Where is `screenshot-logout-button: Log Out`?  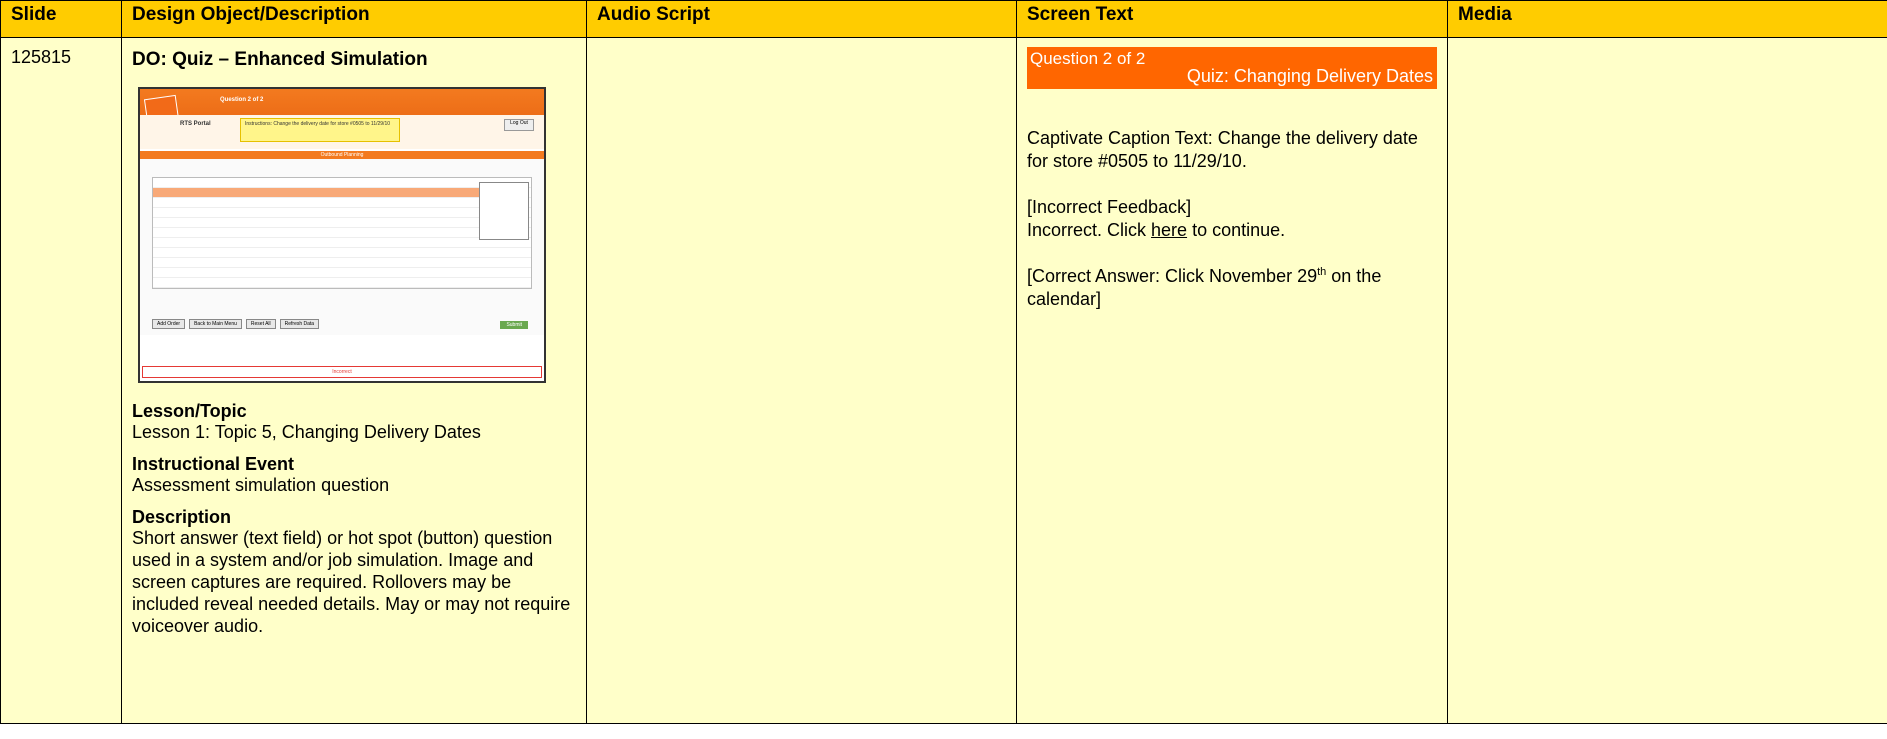 screenshot-logout-button: Log Out is located at coordinates (519, 125).